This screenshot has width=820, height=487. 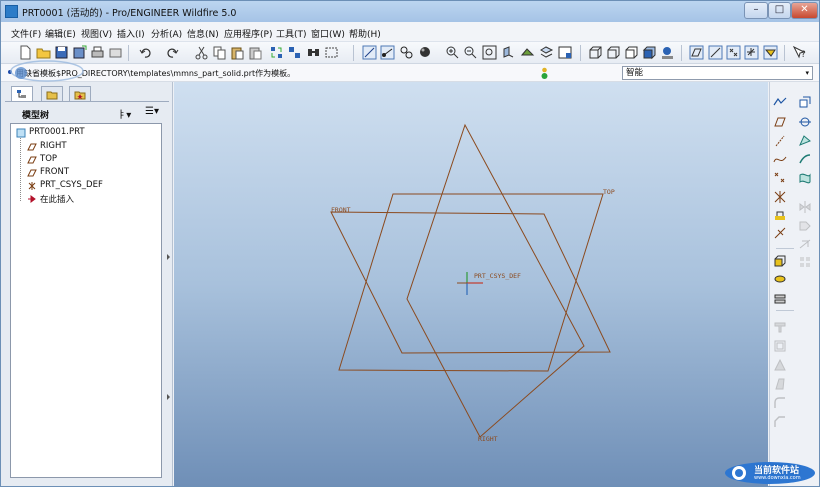 What do you see at coordinates (131, 33) in the screenshot?
I see `menu-insert: 插入(I)` at bounding box center [131, 33].